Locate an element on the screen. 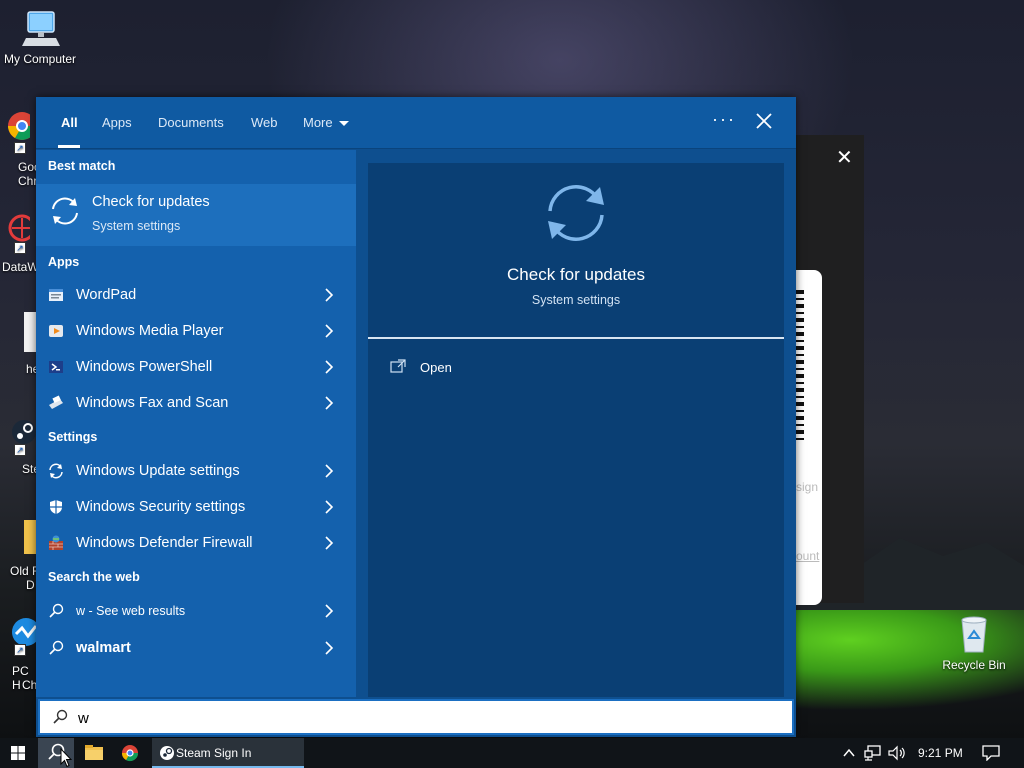  tab-more-label: More is located at coordinates (318, 122).